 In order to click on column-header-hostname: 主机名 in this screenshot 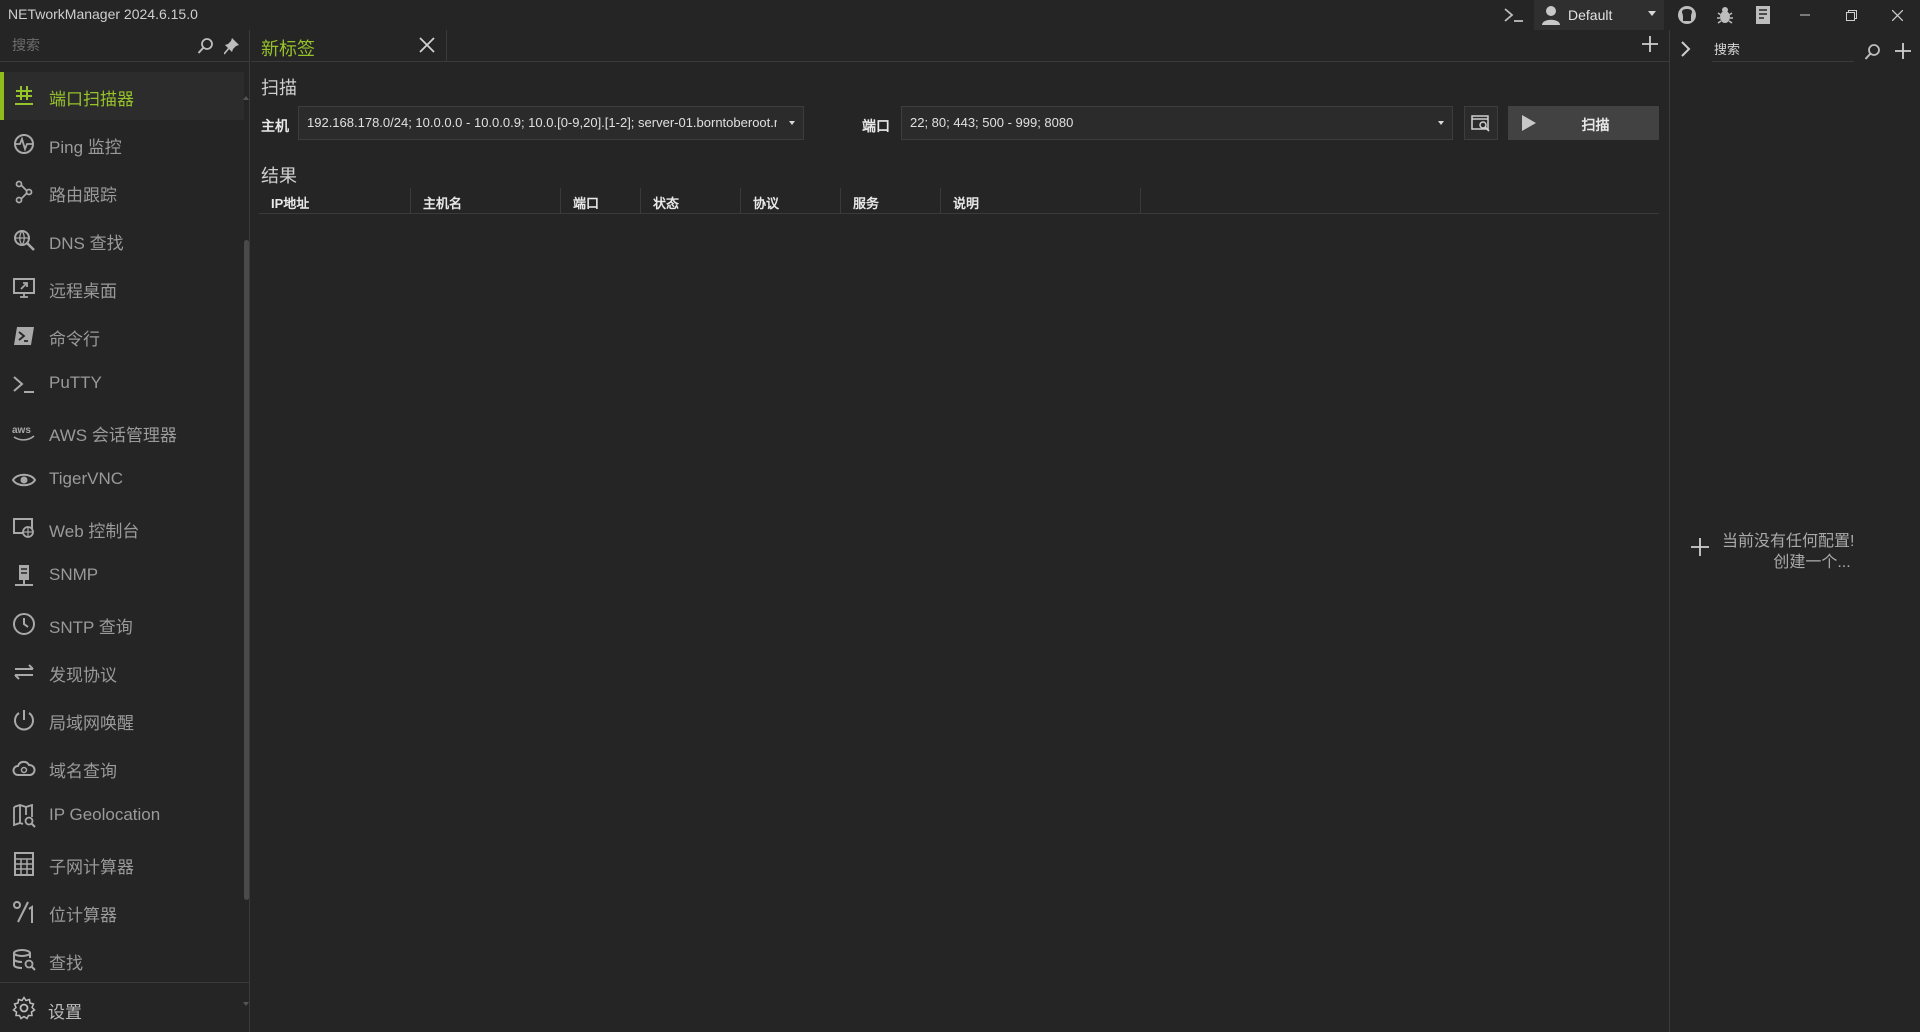, I will do `click(486, 201)`.